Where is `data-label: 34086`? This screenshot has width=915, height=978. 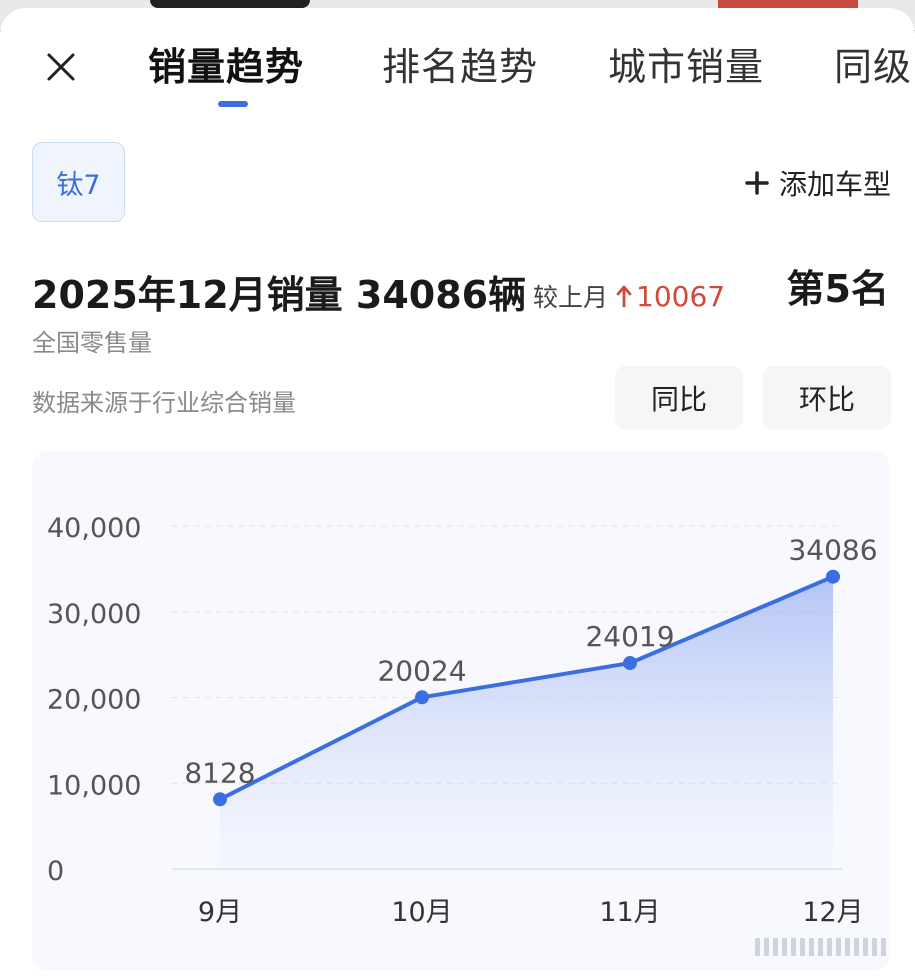
data-label: 34086 is located at coordinates (832, 550).